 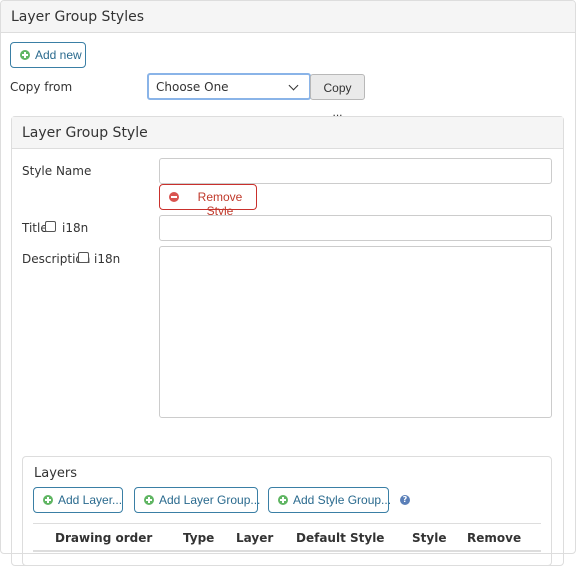 What do you see at coordinates (75, 228) in the screenshot?
I see `title-i18n-label: i18n` at bounding box center [75, 228].